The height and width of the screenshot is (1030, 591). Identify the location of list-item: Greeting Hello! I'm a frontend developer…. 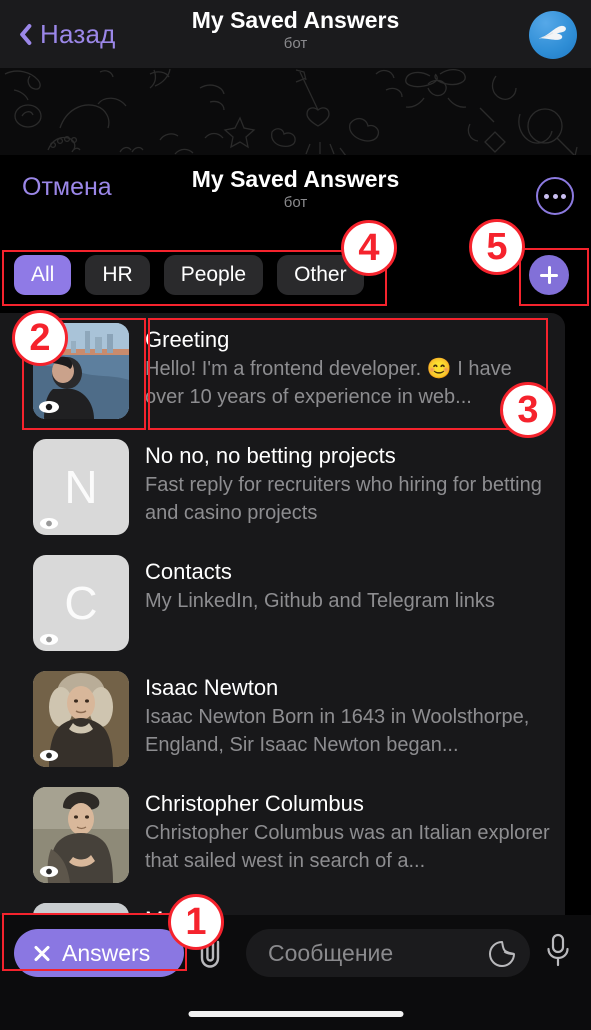
(282, 371).